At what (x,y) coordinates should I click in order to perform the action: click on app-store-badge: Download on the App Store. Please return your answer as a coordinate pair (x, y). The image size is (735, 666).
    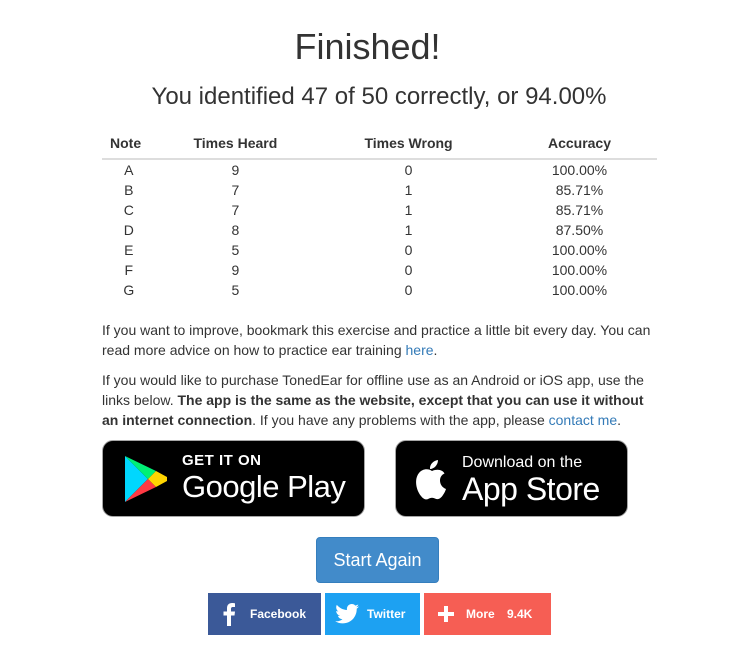
    Looking at the image, I should click on (511, 478).